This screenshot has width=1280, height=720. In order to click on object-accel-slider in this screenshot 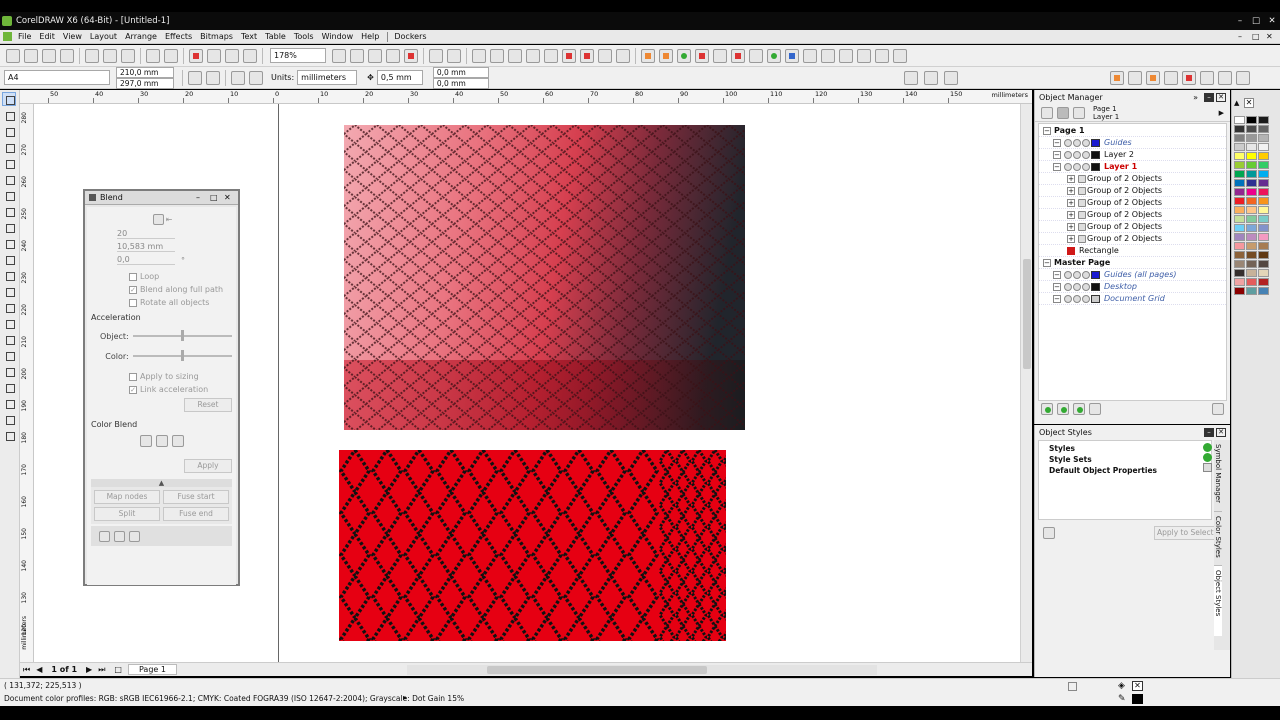, I will do `click(182, 335)`.